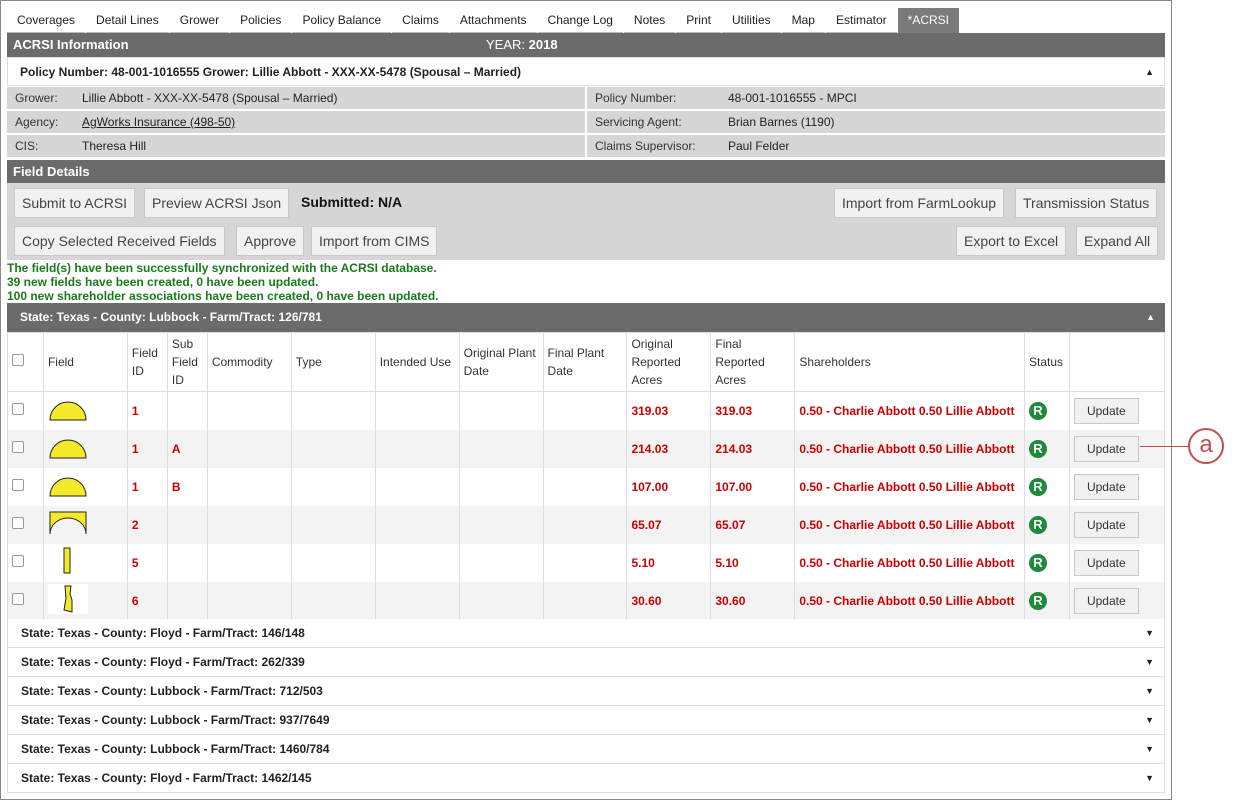  Describe the element at coordinates (669, 524) in the screenshot. I see `original-acres: 65.07` at that location.